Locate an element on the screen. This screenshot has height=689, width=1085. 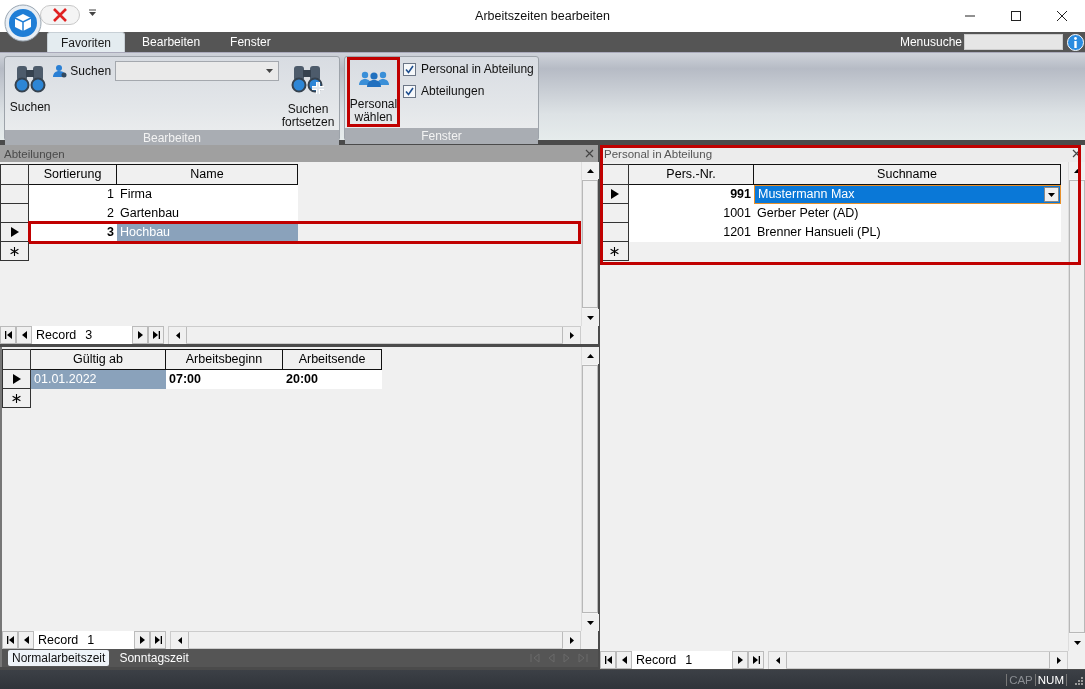
record-label: Record is located at coordinates (59, 640).